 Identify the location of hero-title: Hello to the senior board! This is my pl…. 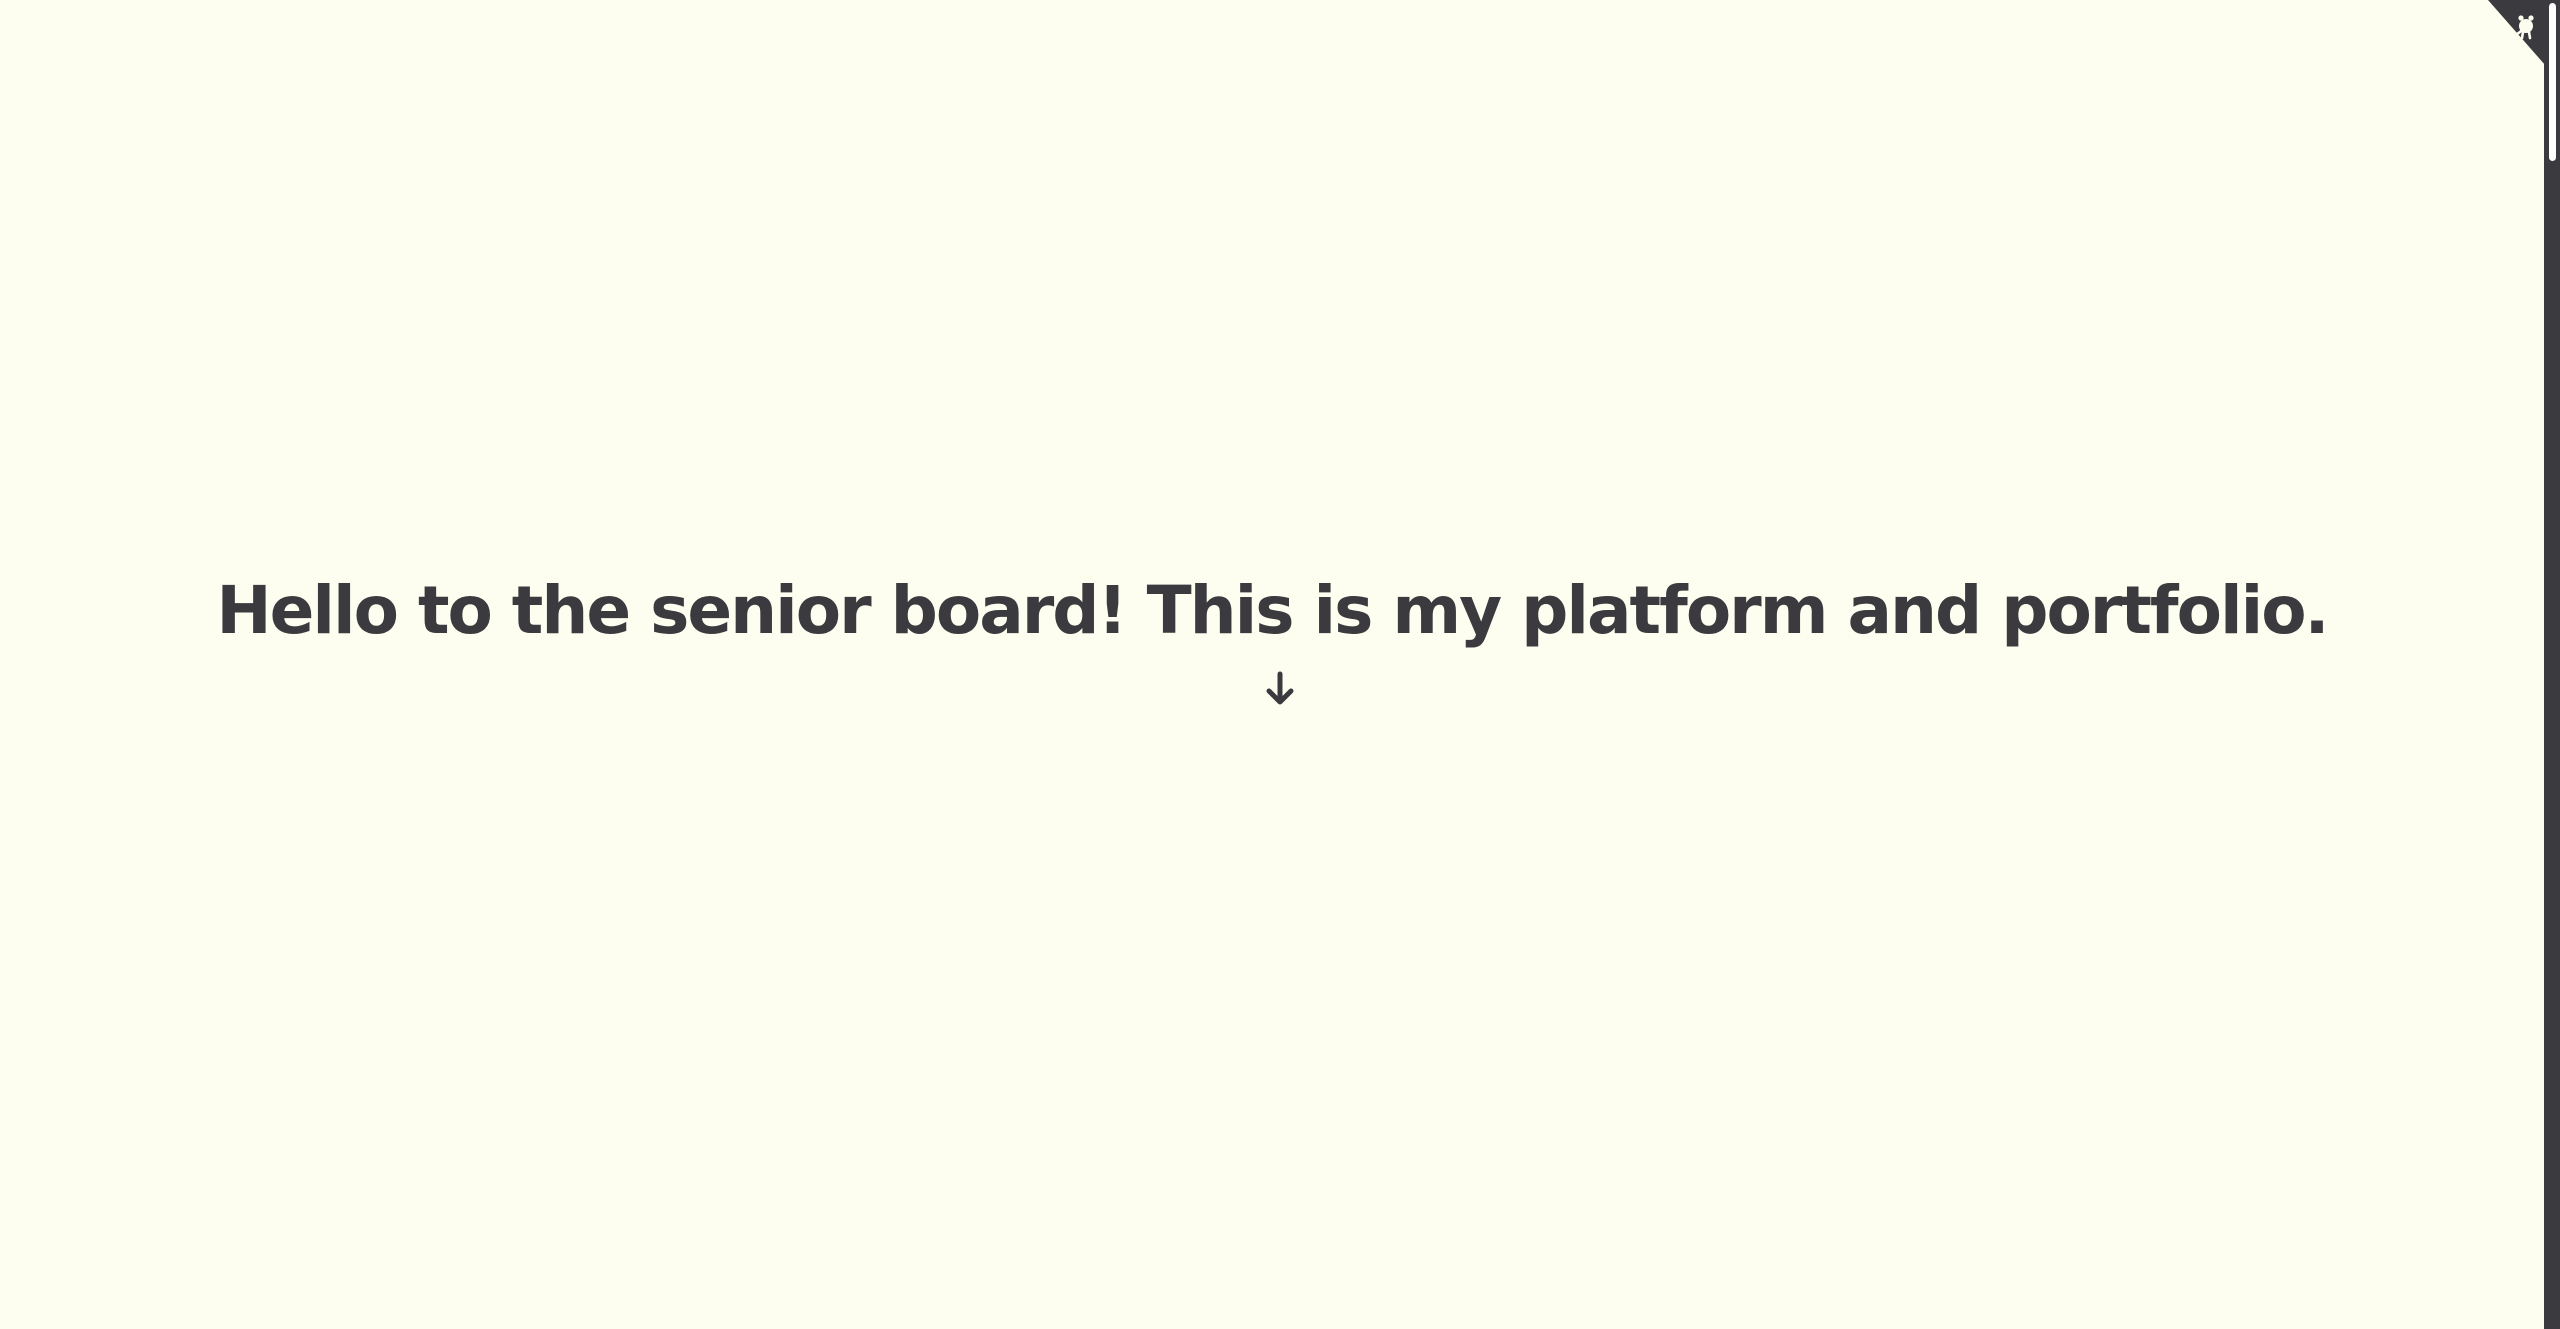
(1272, 610).